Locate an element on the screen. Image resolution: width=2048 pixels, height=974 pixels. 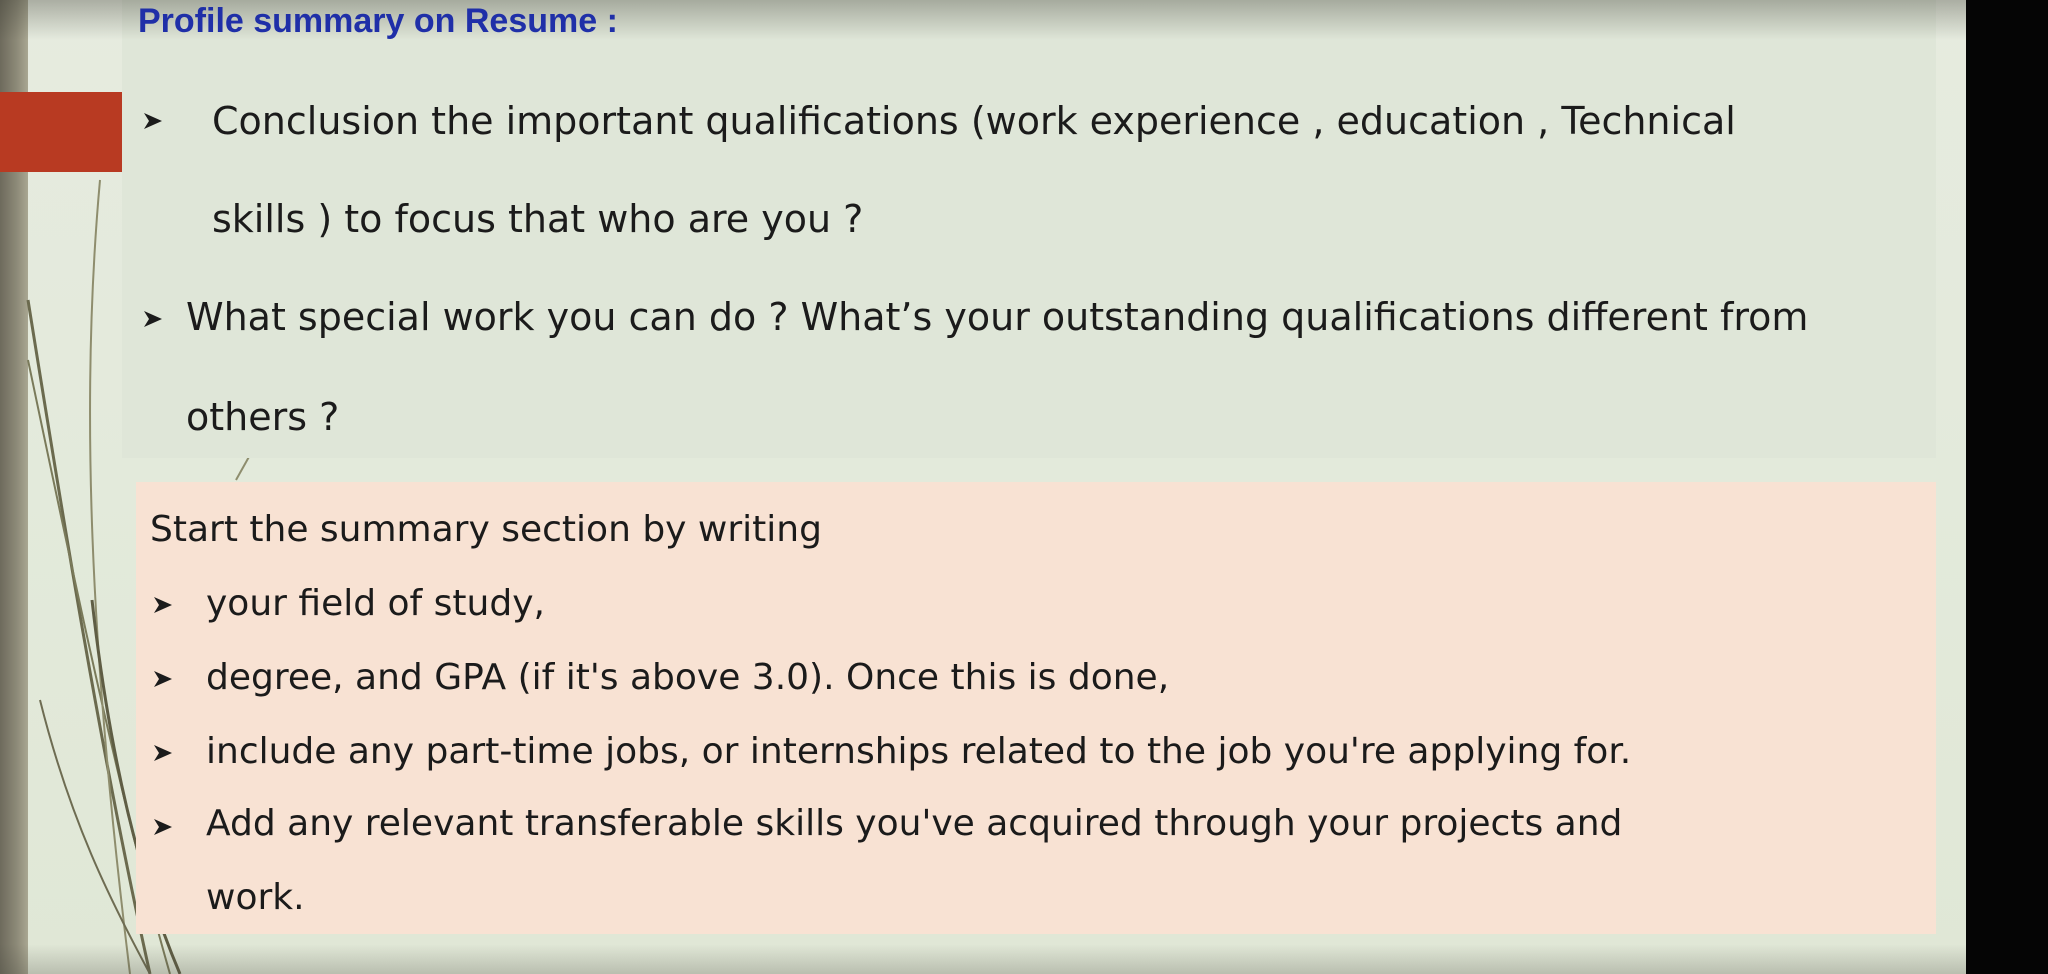
summary-intro: Start the summary section by writing is located at coordinates (486, 529).